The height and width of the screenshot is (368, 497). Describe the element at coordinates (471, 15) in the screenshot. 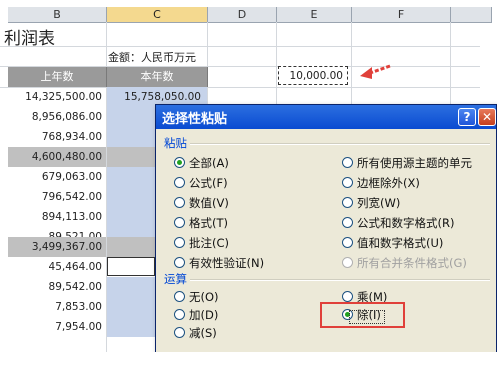

I see `column-header-g` at that location.